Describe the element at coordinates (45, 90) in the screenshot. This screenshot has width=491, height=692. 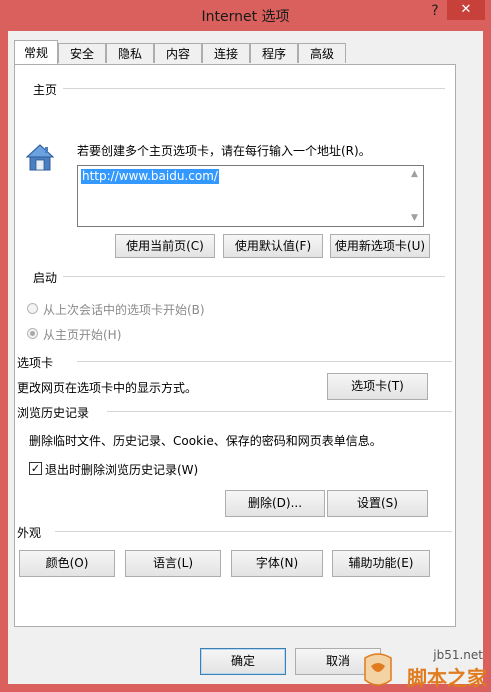
I see `home-section-label: 主页` at that location.